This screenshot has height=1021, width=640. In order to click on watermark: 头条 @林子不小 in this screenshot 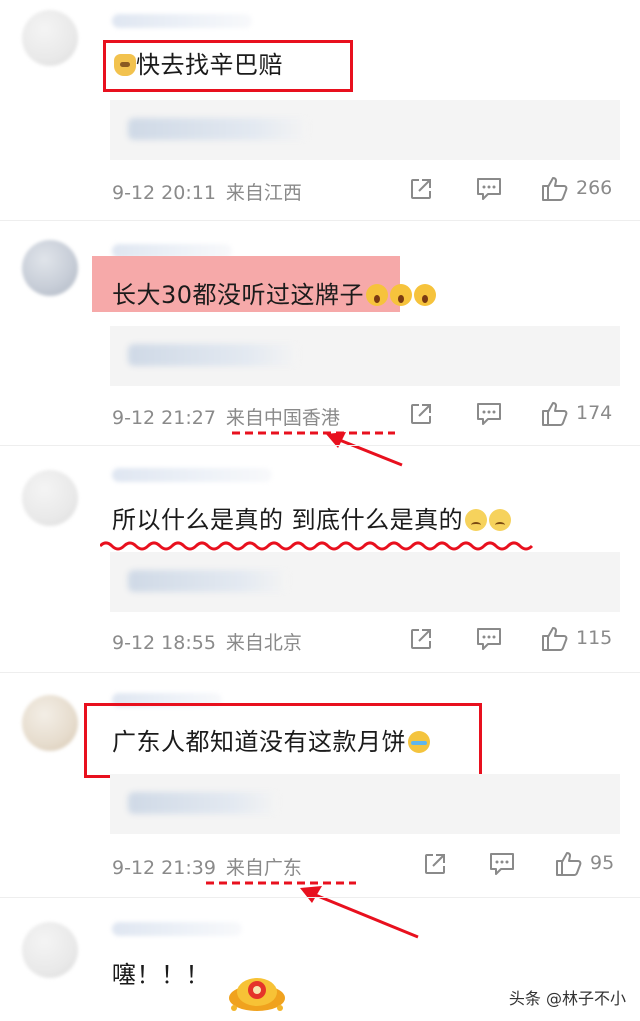, I will do `click(567, 997)`.